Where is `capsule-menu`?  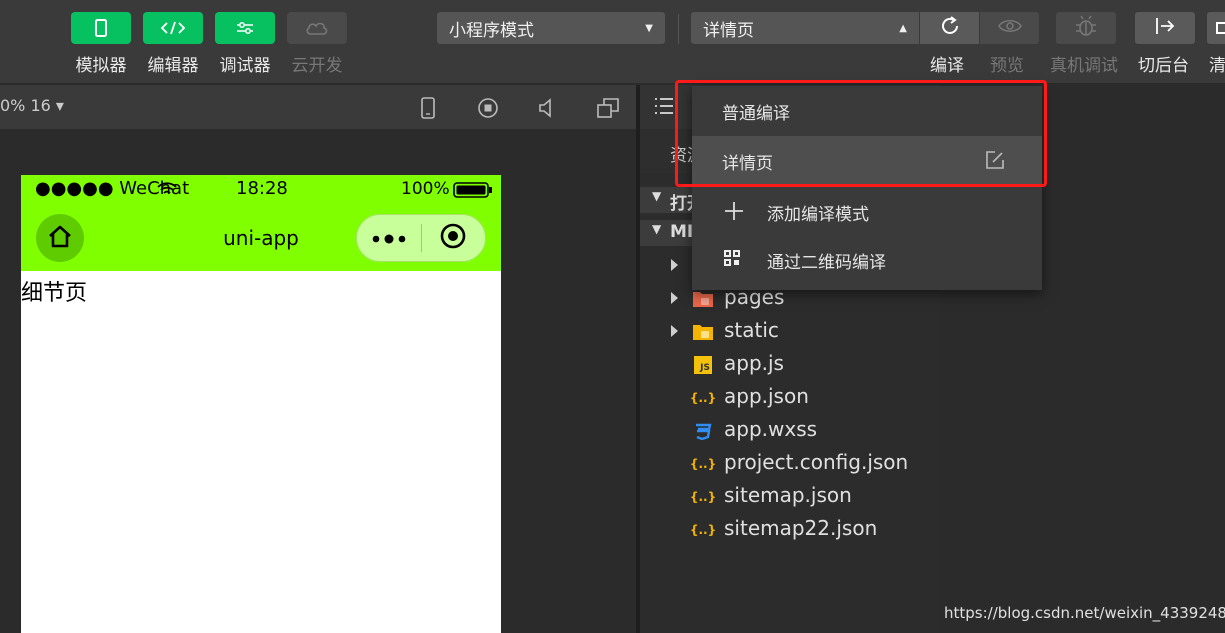 capsule-menu is located at coordinates (421, 238).